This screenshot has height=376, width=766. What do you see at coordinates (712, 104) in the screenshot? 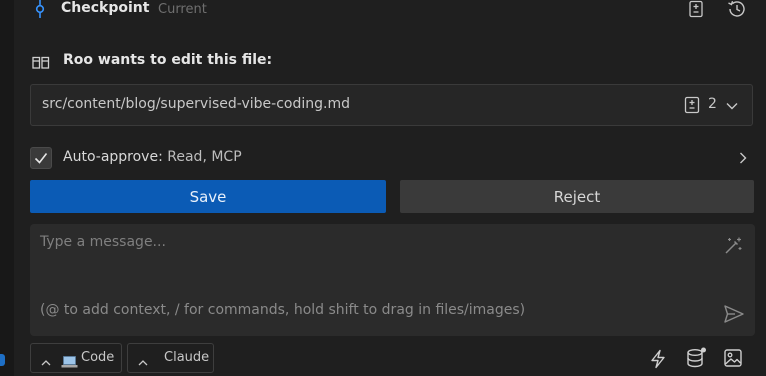
I see `change-count: 2` at bounding box center [712, 104].